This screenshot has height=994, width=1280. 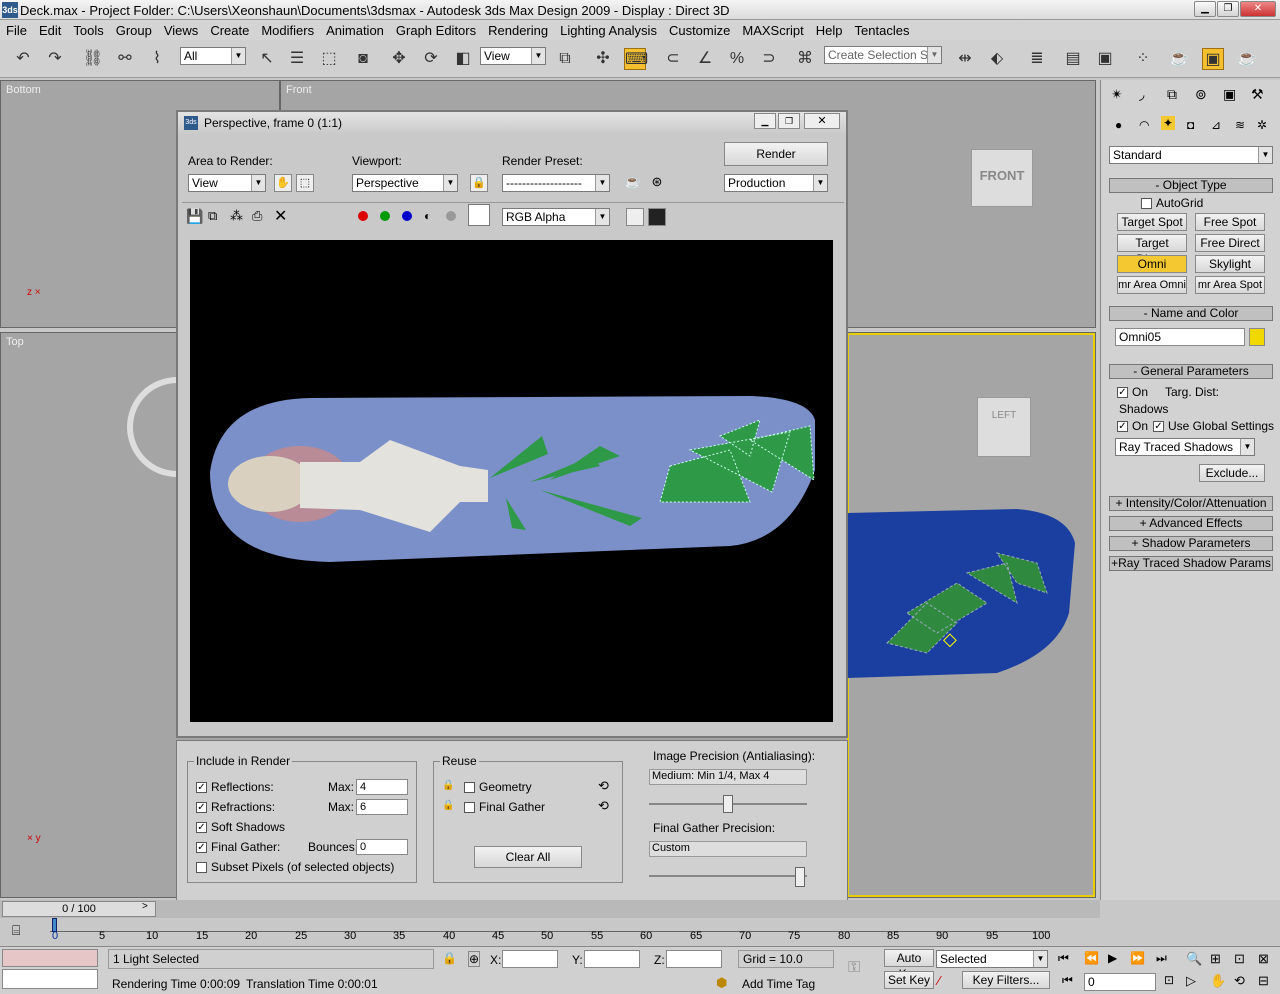 What do you see at coordinates (134, 30) in the screenshot?
I see `menu-group: Group` at bounding box center [134, 30].